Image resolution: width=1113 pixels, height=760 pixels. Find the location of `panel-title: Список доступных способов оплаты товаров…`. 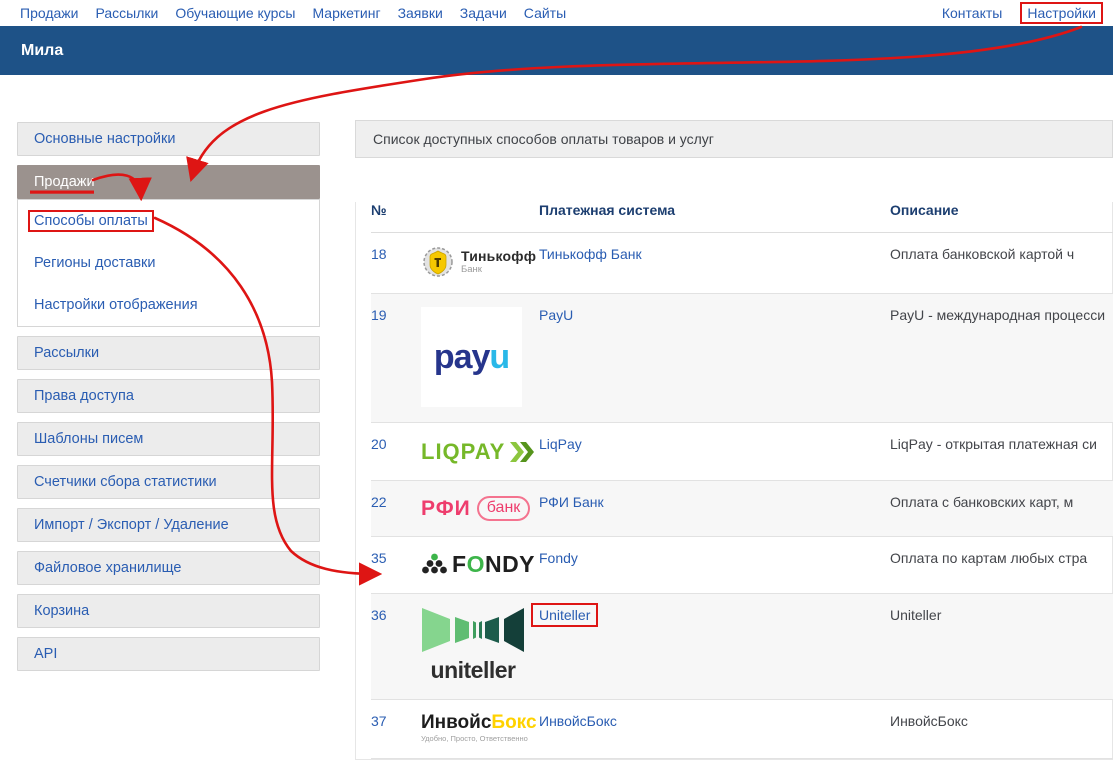

panel-title: Список доступных способов оплаты товаров… is located at coordinates (543, 139).